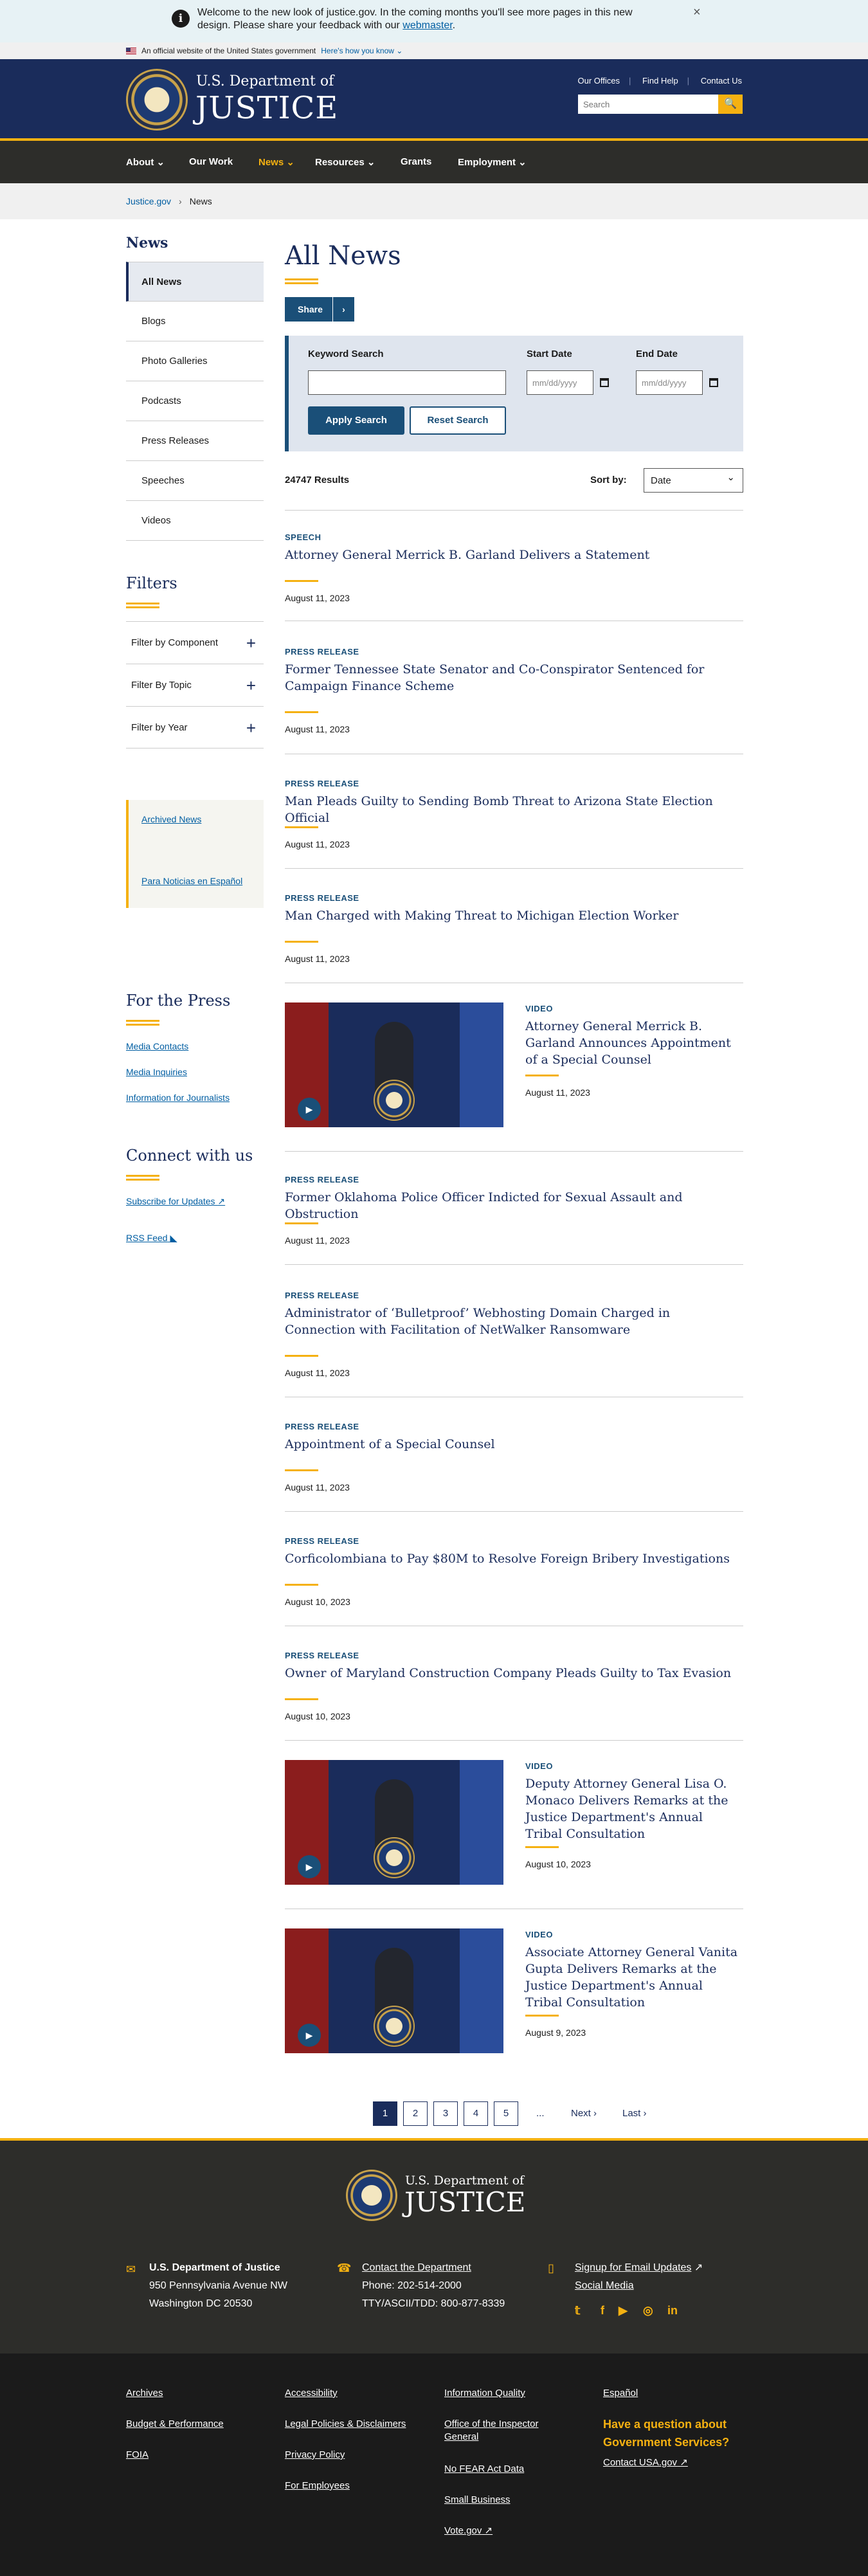  What do you see at coordinates (620, 2393) in the screenshot?
I see `espanol-link: Español` at bounding box center [620, 2393].